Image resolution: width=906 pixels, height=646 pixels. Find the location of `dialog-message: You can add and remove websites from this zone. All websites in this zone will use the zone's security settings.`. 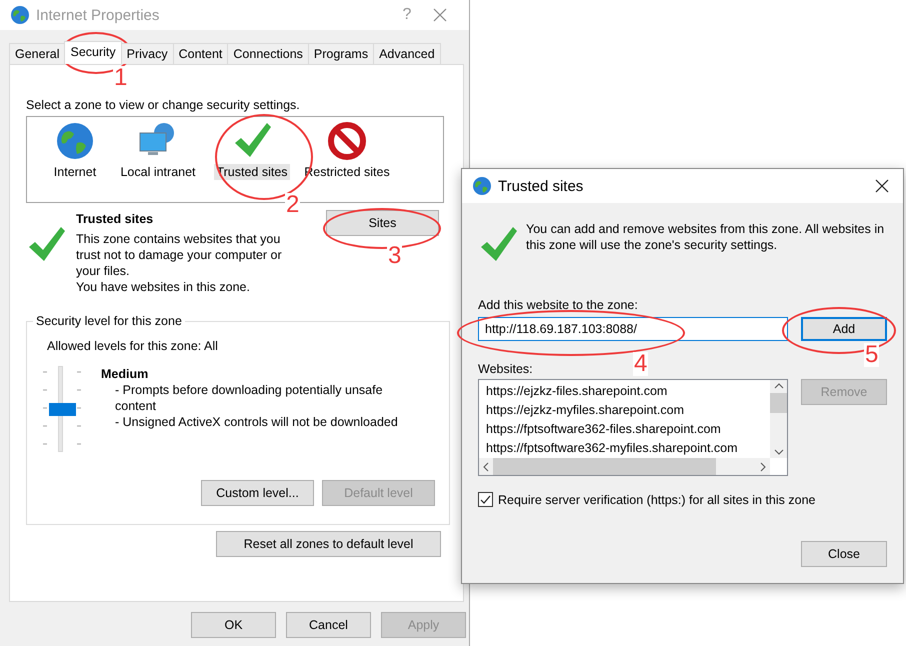

dialog-message: You can add and remove websites from this zone. All websites in this zone will use the zone's security settings. is located at coordinates (706, 237).